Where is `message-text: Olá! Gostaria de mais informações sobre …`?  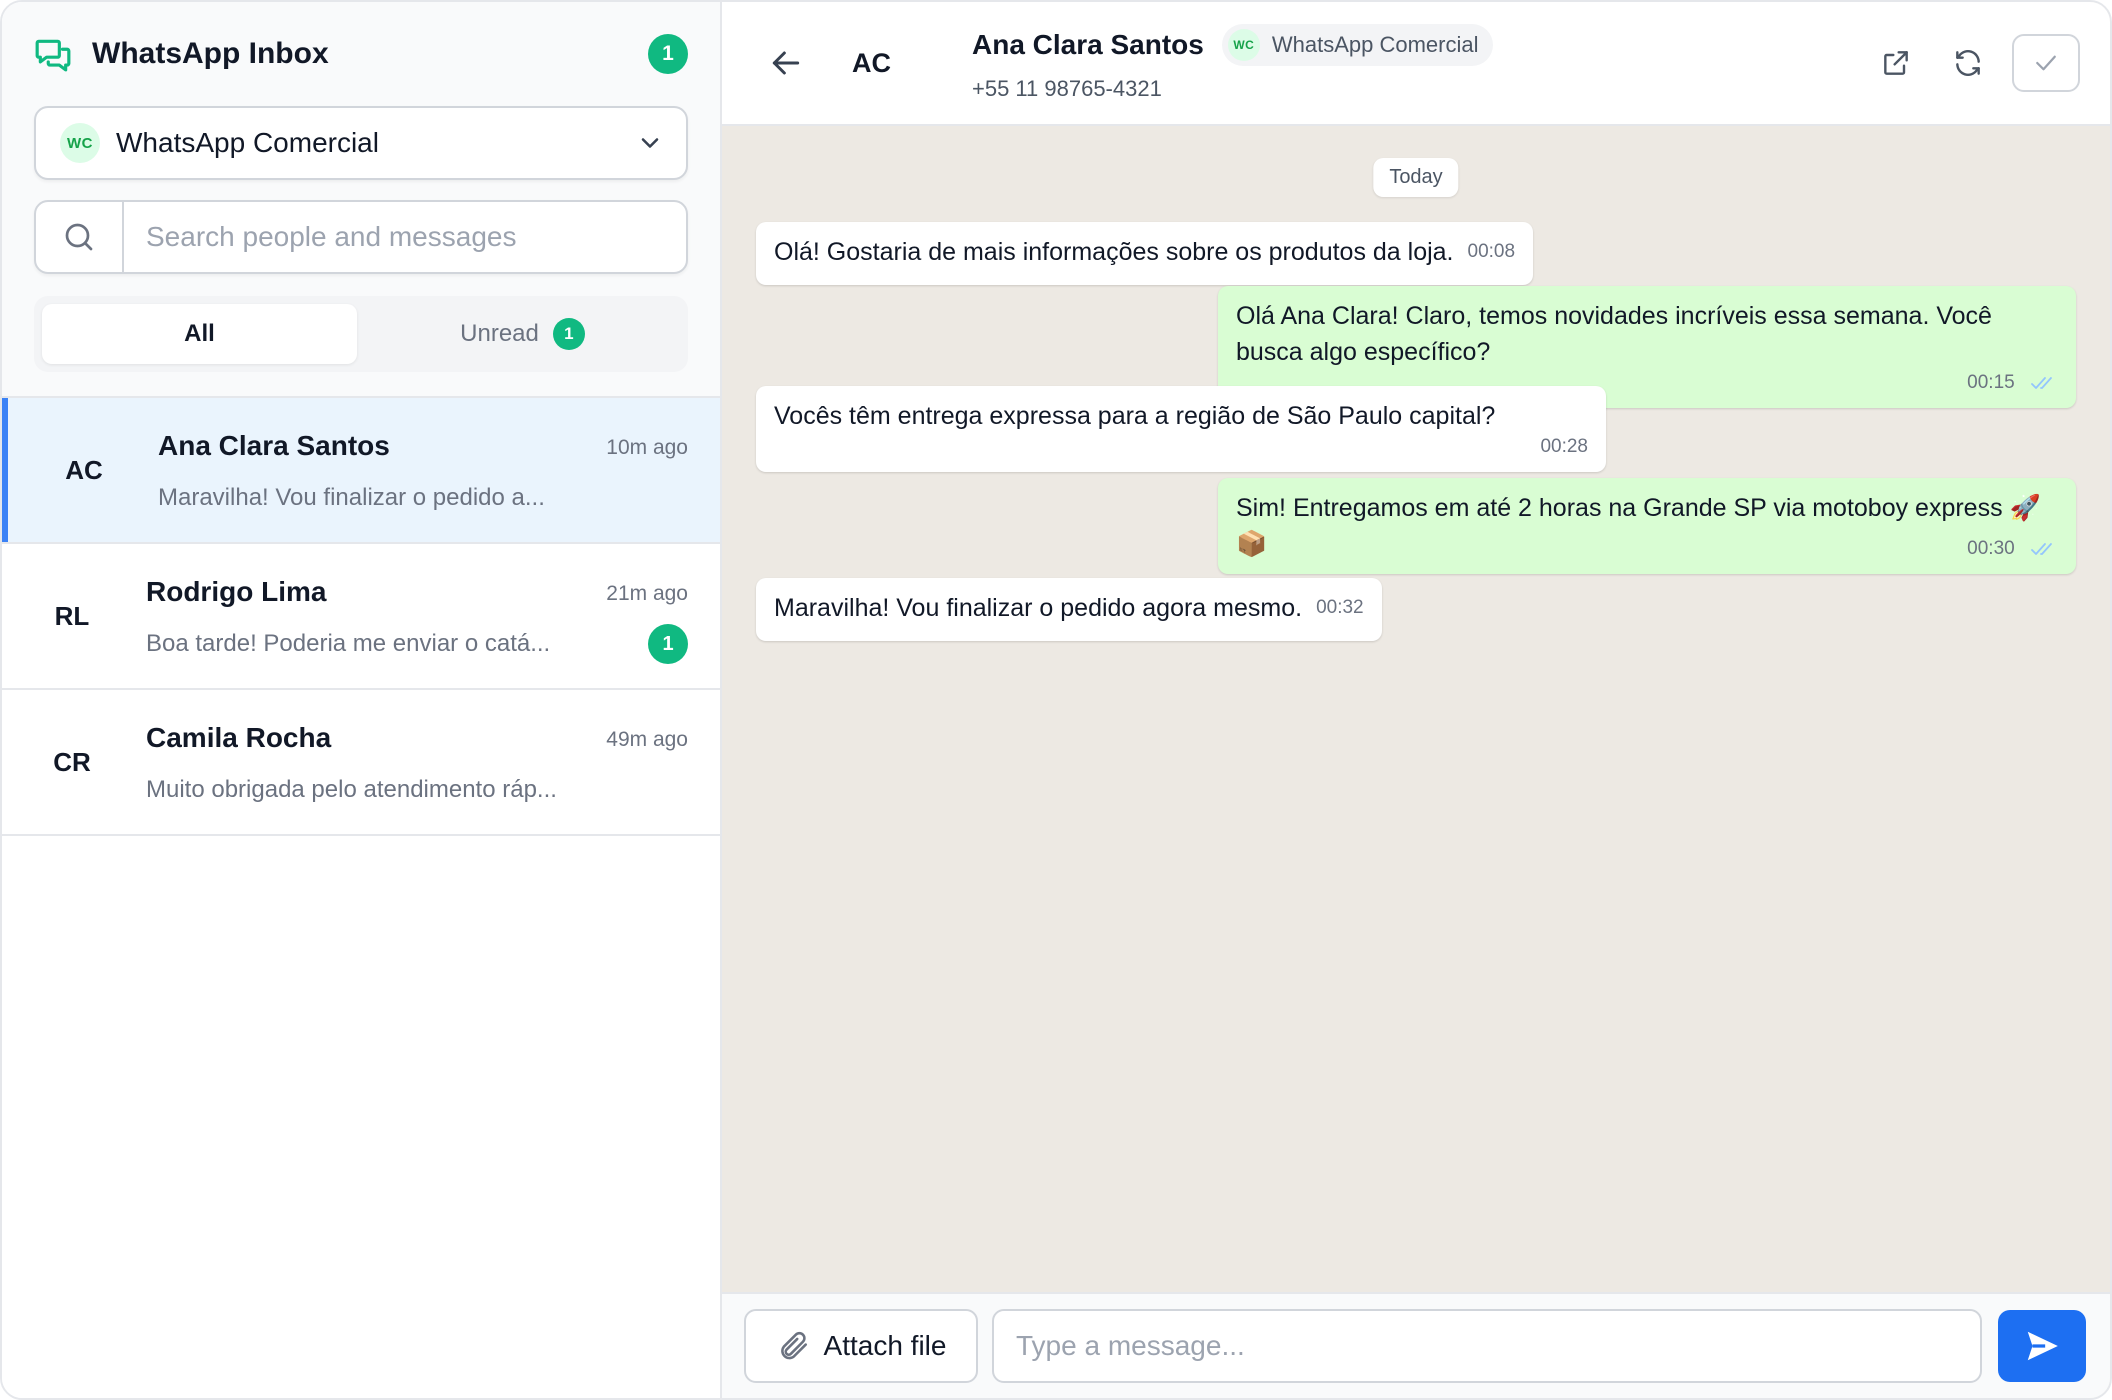
message-text: Olá! Gostaria de mais informações sobre … is located at coordinates (1114, 252).